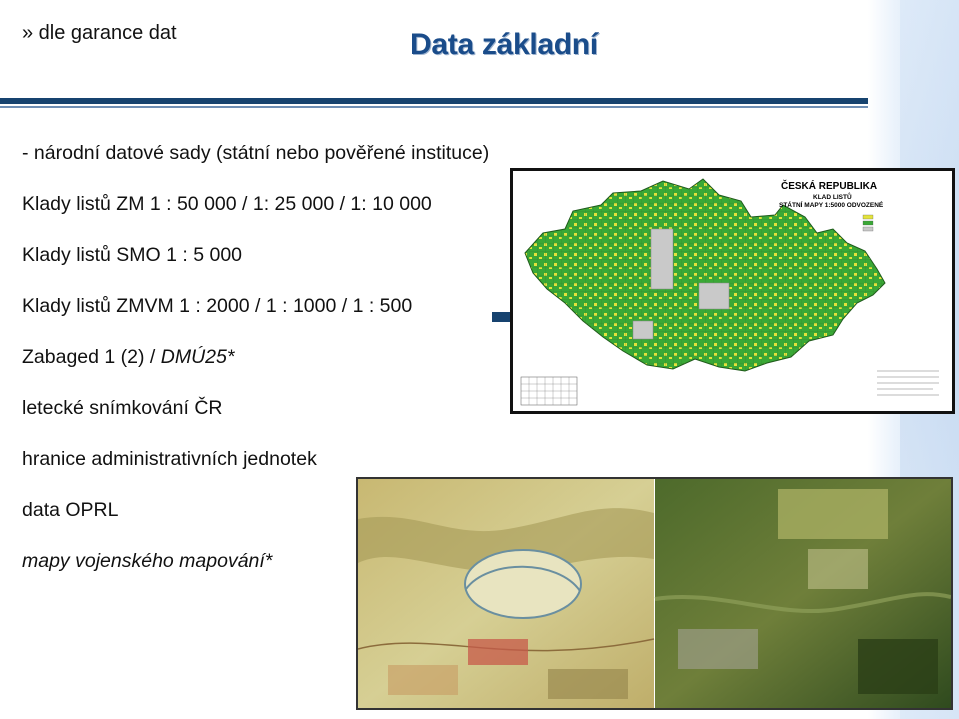  I want to click on list-item: letecké snímkování ČR, so click(122, 408).